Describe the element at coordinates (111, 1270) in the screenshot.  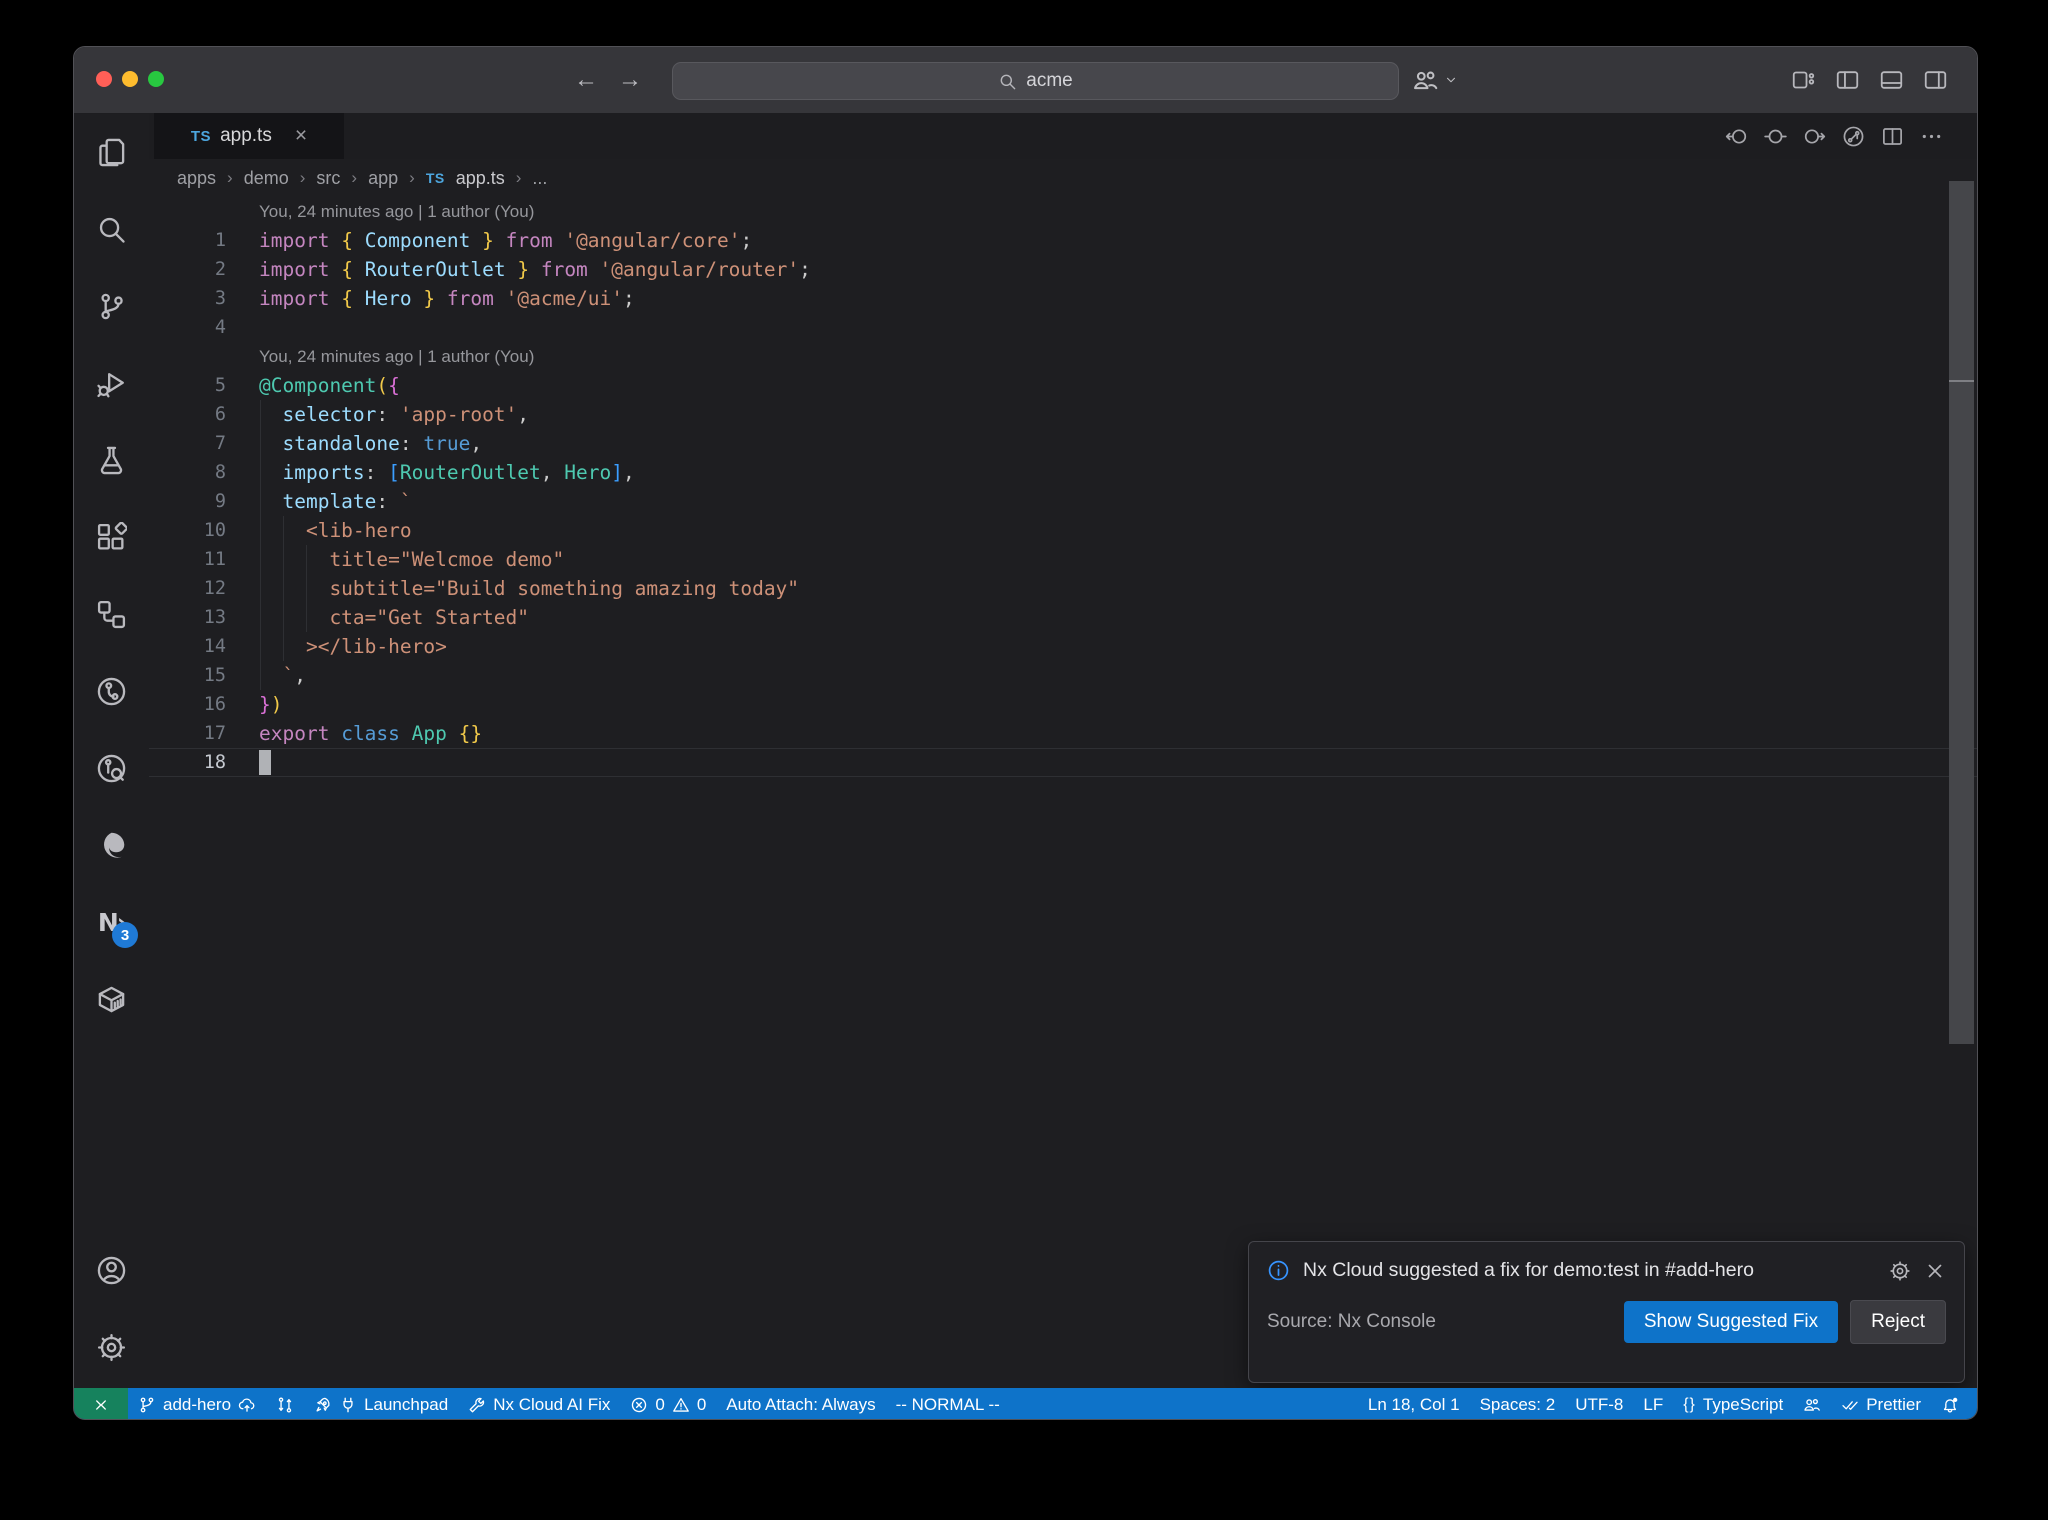
I see `activity-bar-item-accounts` at that location.